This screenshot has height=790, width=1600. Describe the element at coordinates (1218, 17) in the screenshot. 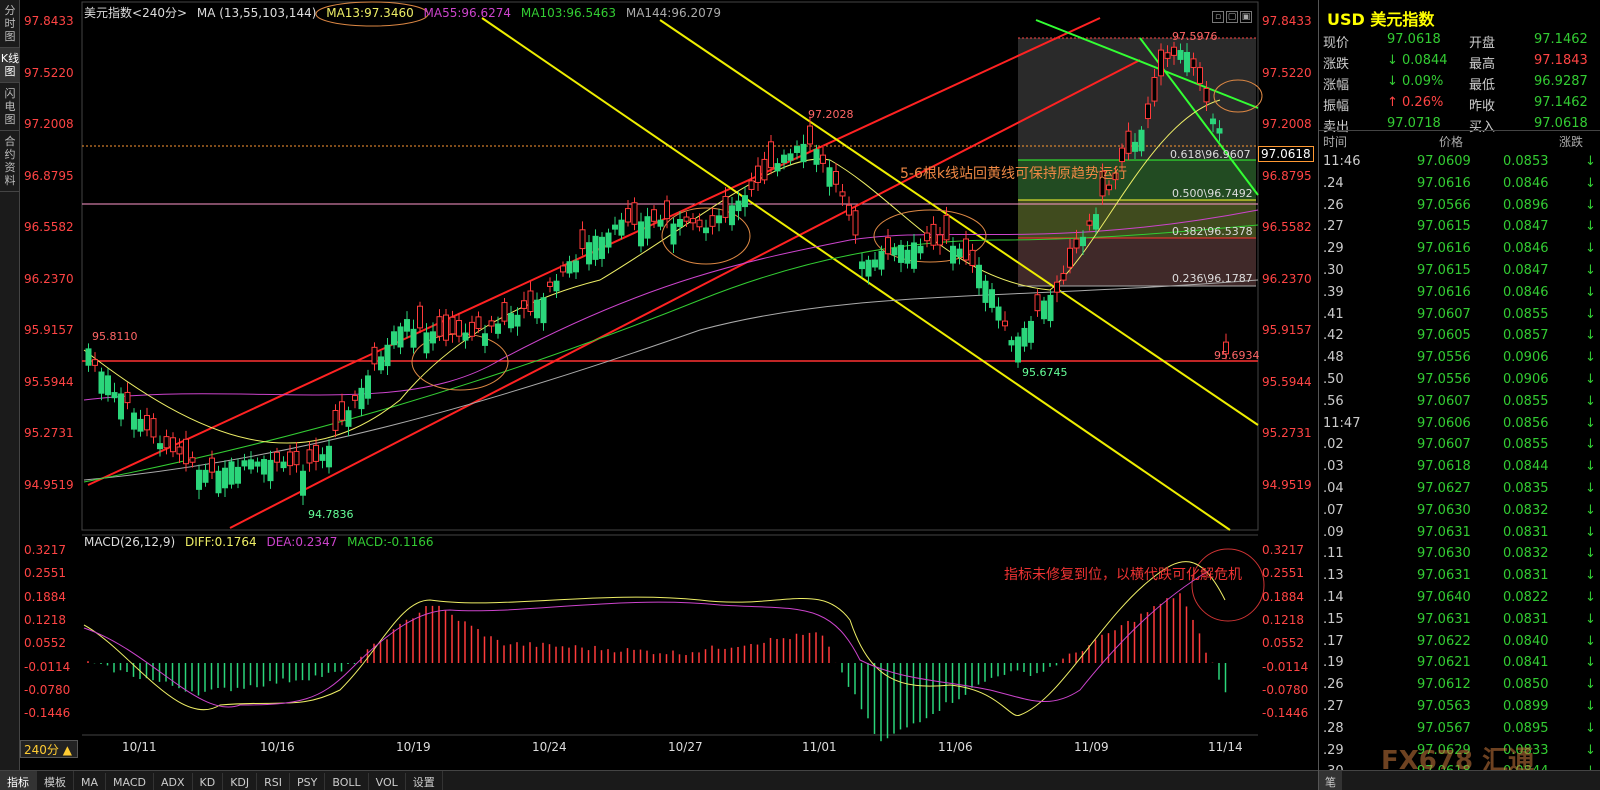

I see `restore-icon: ▫` at that location.